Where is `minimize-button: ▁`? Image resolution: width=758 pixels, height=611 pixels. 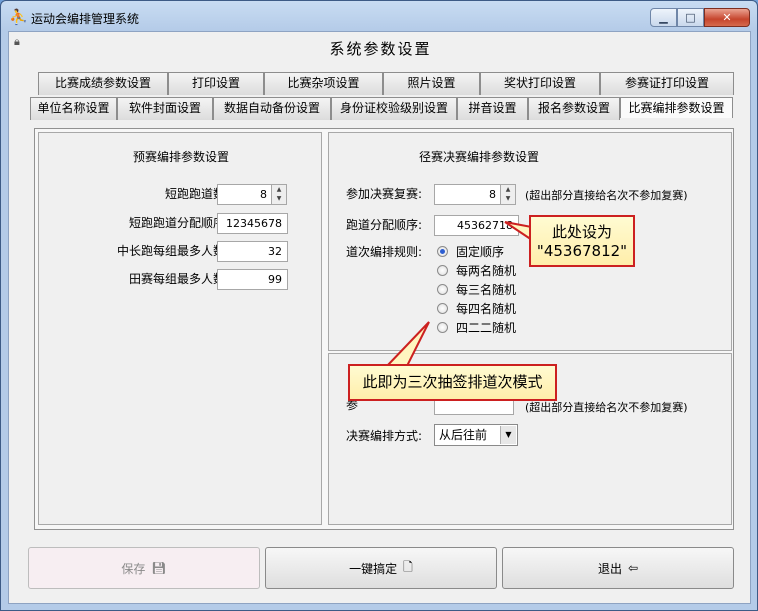 minimize-button: ▁ is located at coordinates (663, 17).